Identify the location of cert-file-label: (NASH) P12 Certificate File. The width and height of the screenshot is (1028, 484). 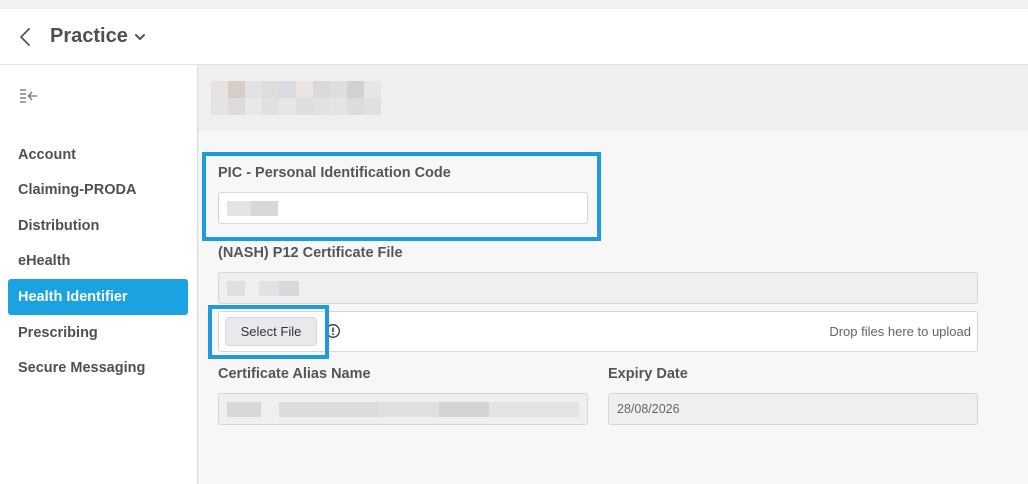
(310, 253).